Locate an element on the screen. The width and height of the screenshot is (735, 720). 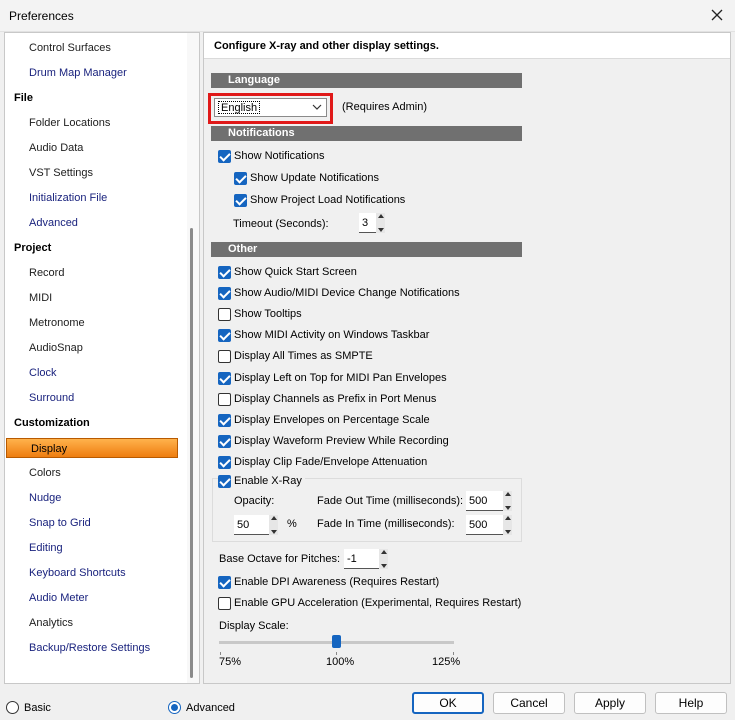
section-other: Other is located at coordinates (366, 249).